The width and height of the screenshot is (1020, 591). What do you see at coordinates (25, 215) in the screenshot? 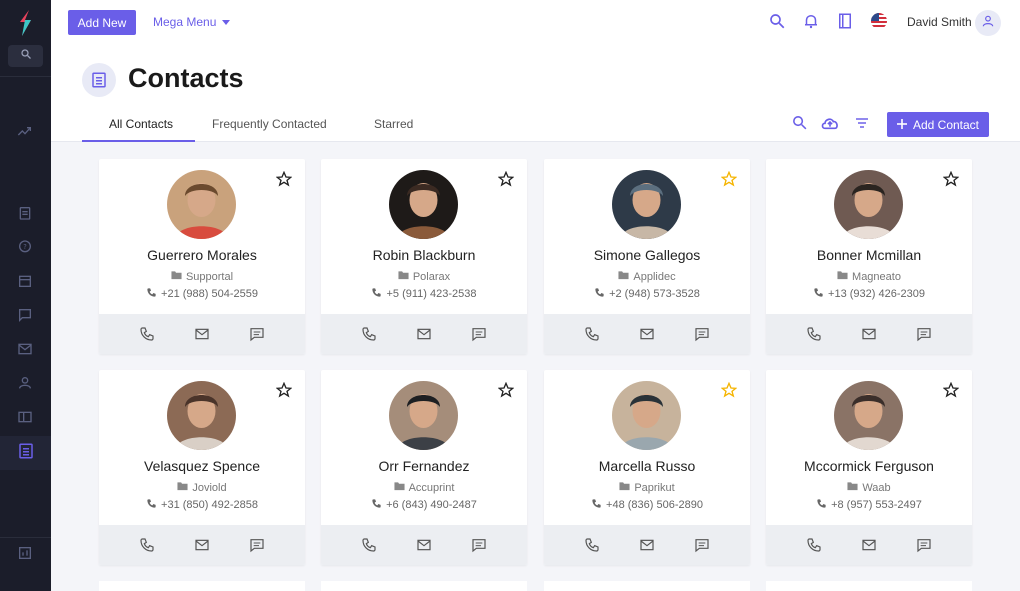
I see `sidebar-item-documents` at bounding box center [25, 215].